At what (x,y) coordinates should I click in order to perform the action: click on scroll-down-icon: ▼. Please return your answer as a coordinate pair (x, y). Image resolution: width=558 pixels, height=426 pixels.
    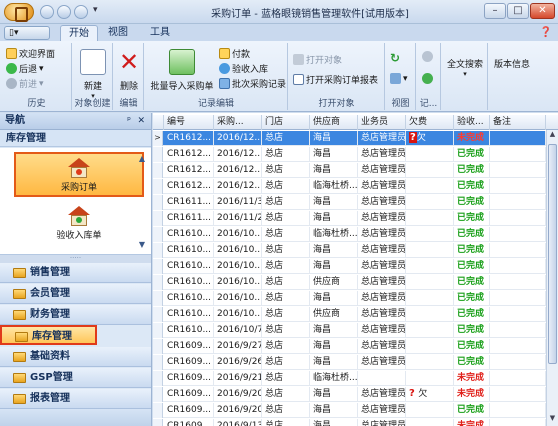
    Looking at the image, I should click on (552, 420).